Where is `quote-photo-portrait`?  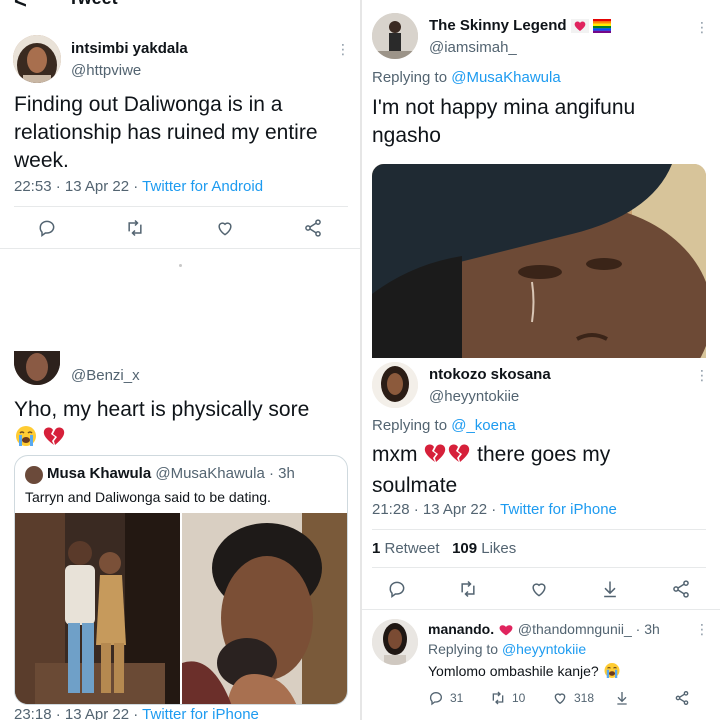 quote-photo-portrait is located at coordinates (264, 608).